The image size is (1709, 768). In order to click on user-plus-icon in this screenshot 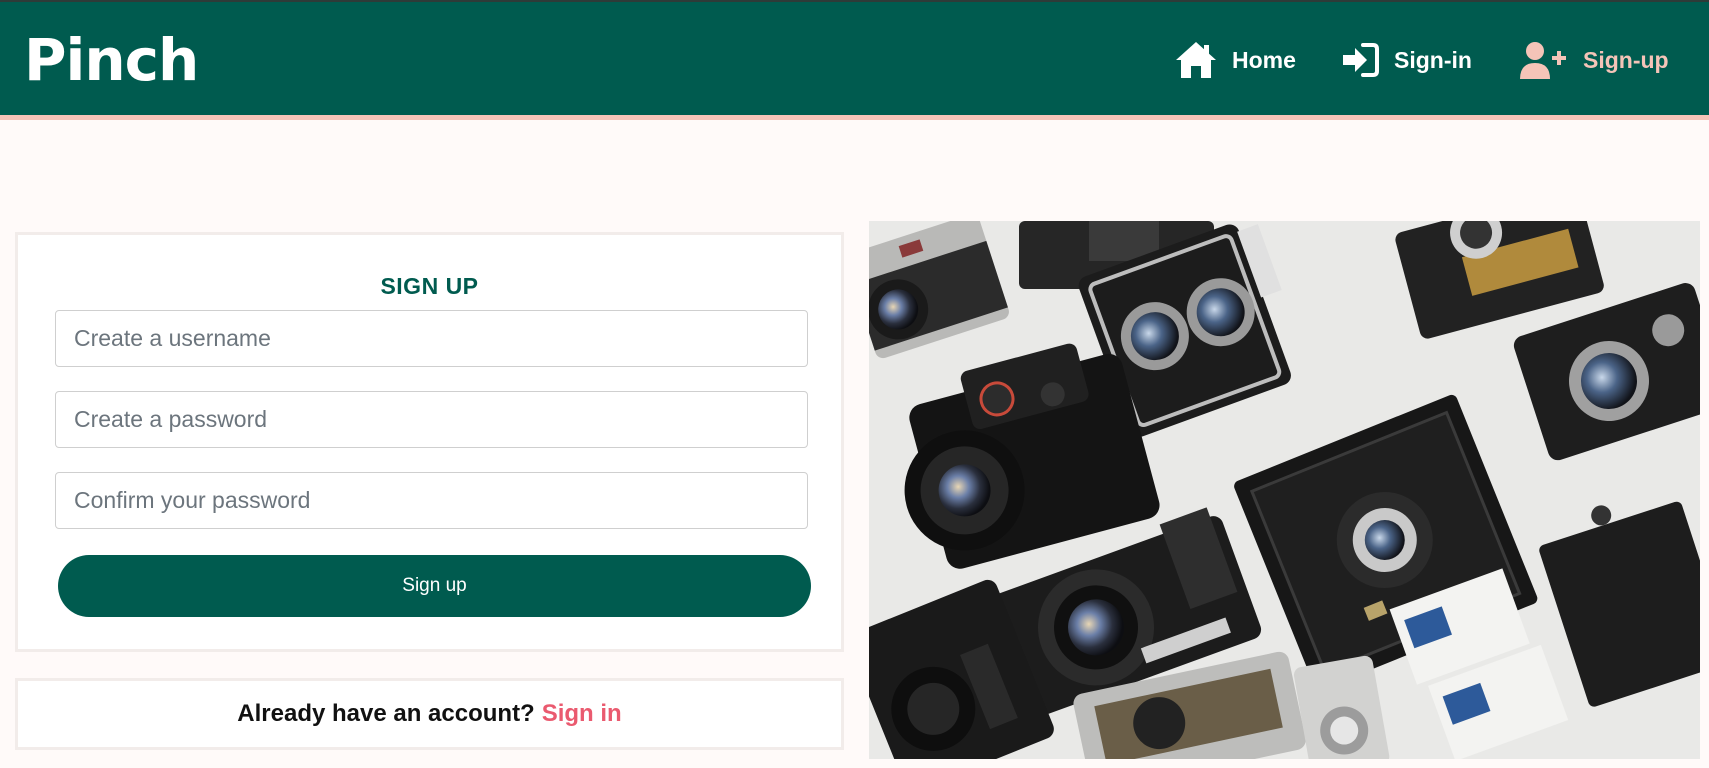, I will do `click(1543, 60)`.